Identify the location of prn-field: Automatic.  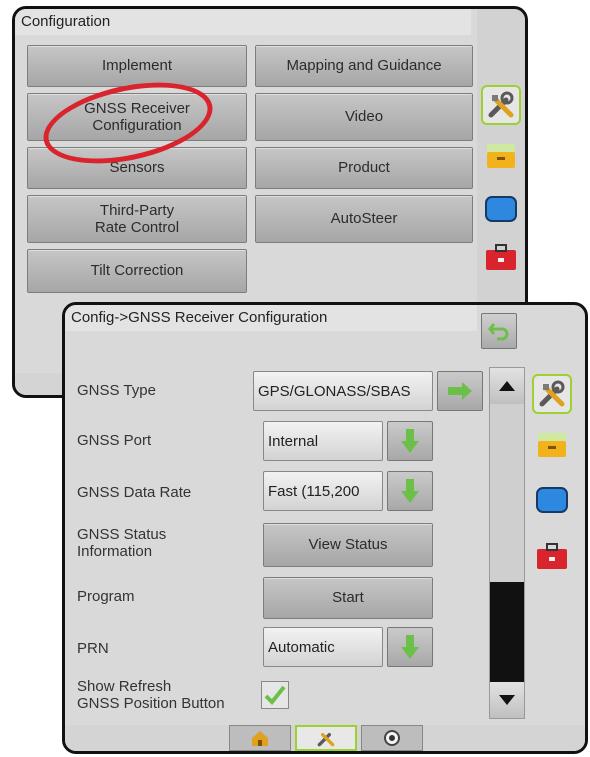
(323, 647).